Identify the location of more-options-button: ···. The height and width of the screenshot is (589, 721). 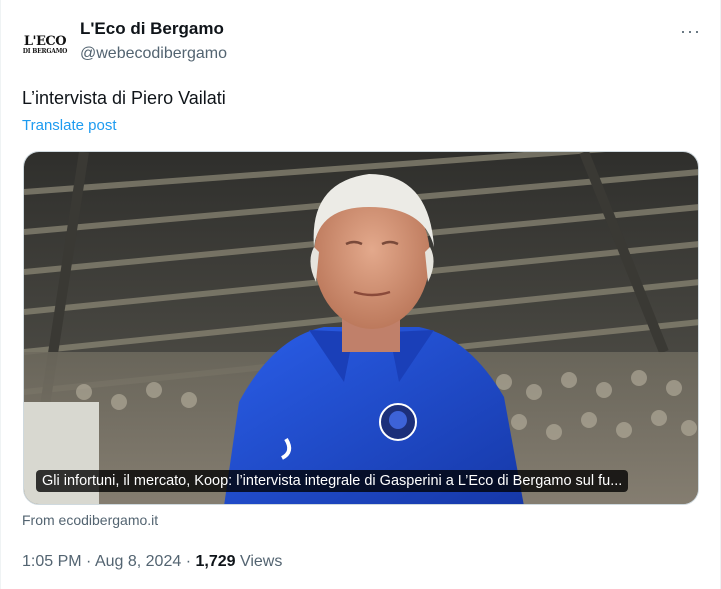
(690, 31).